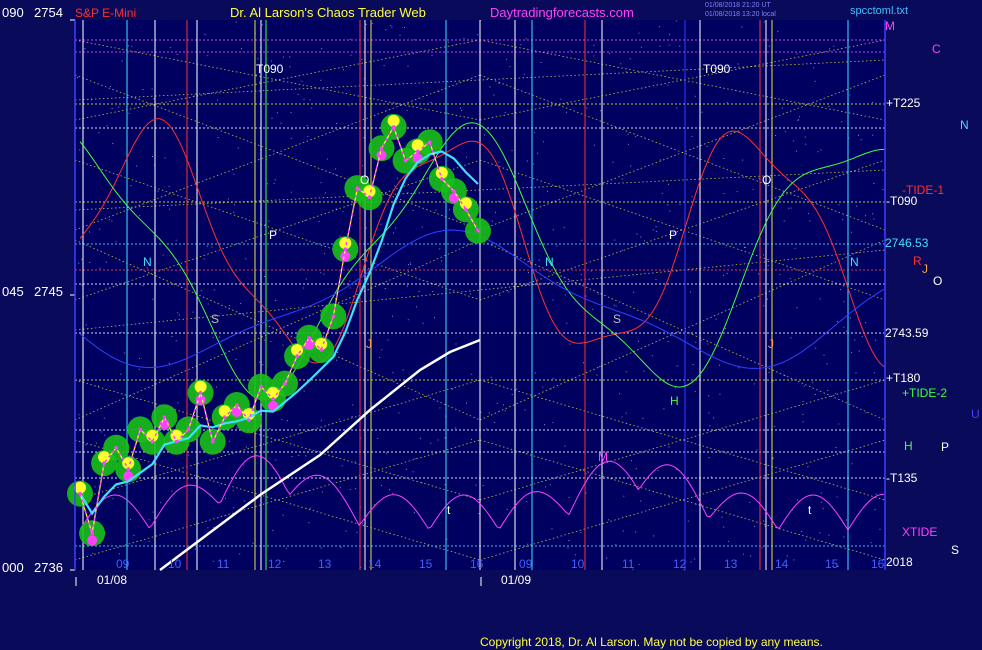  Describe the element at coordinates (273, 235) in the screenshot. I see `planet-label: P` at that location.